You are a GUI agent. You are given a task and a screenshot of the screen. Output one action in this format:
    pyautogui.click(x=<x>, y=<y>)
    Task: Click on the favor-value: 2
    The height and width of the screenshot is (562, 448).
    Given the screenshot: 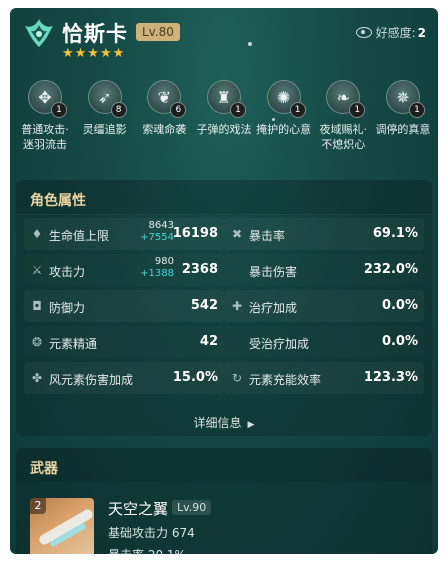 What is the action you would take?
    pyautogui.click(x=421, y=33)
    